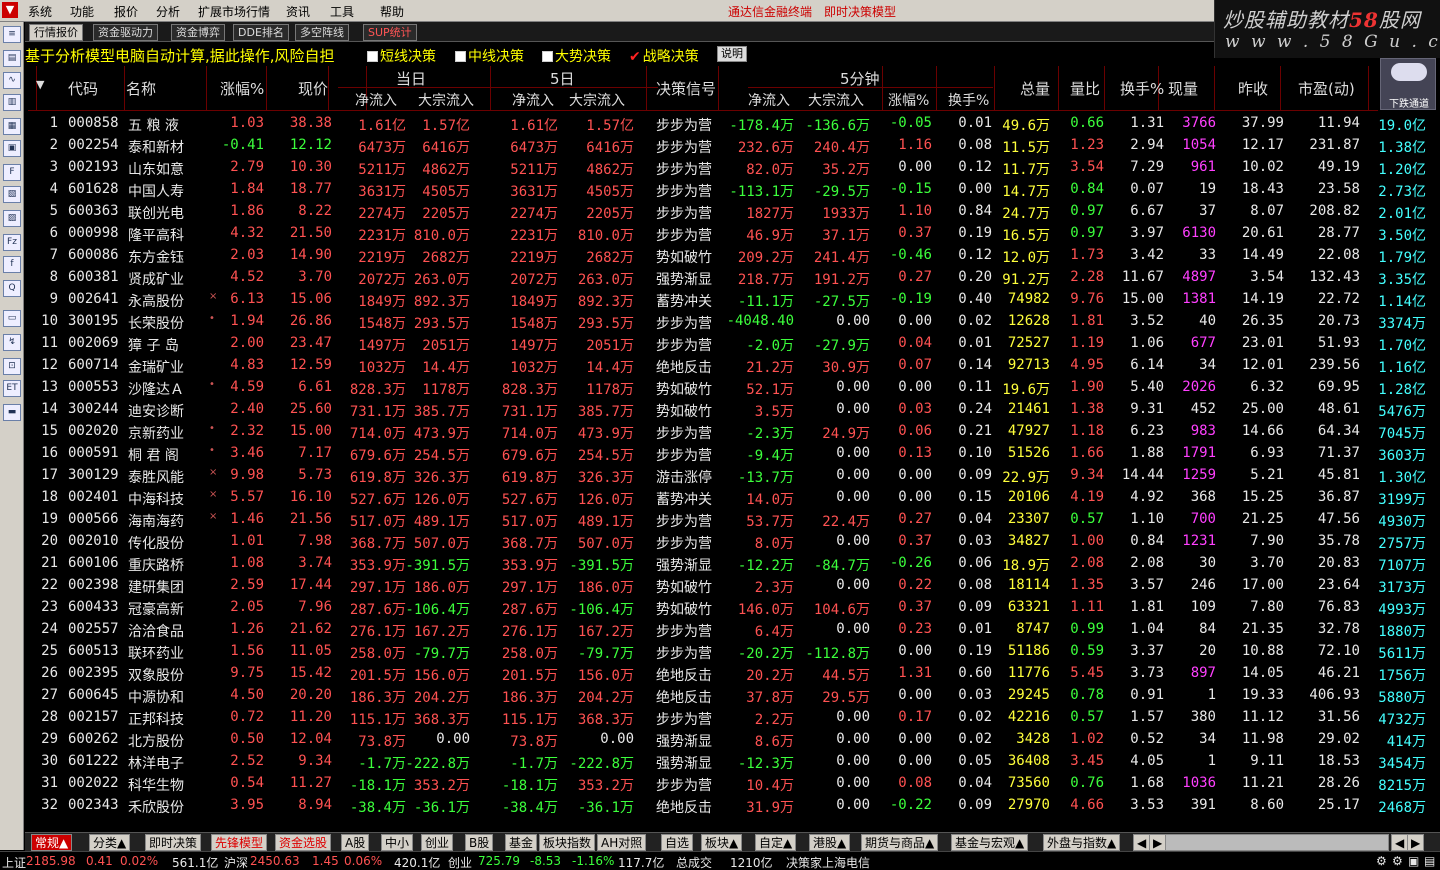  Describe the element at coordinates (900, 842) in the screenshot. I see `bottom-tab-16: 期货与商品▲` at that location.